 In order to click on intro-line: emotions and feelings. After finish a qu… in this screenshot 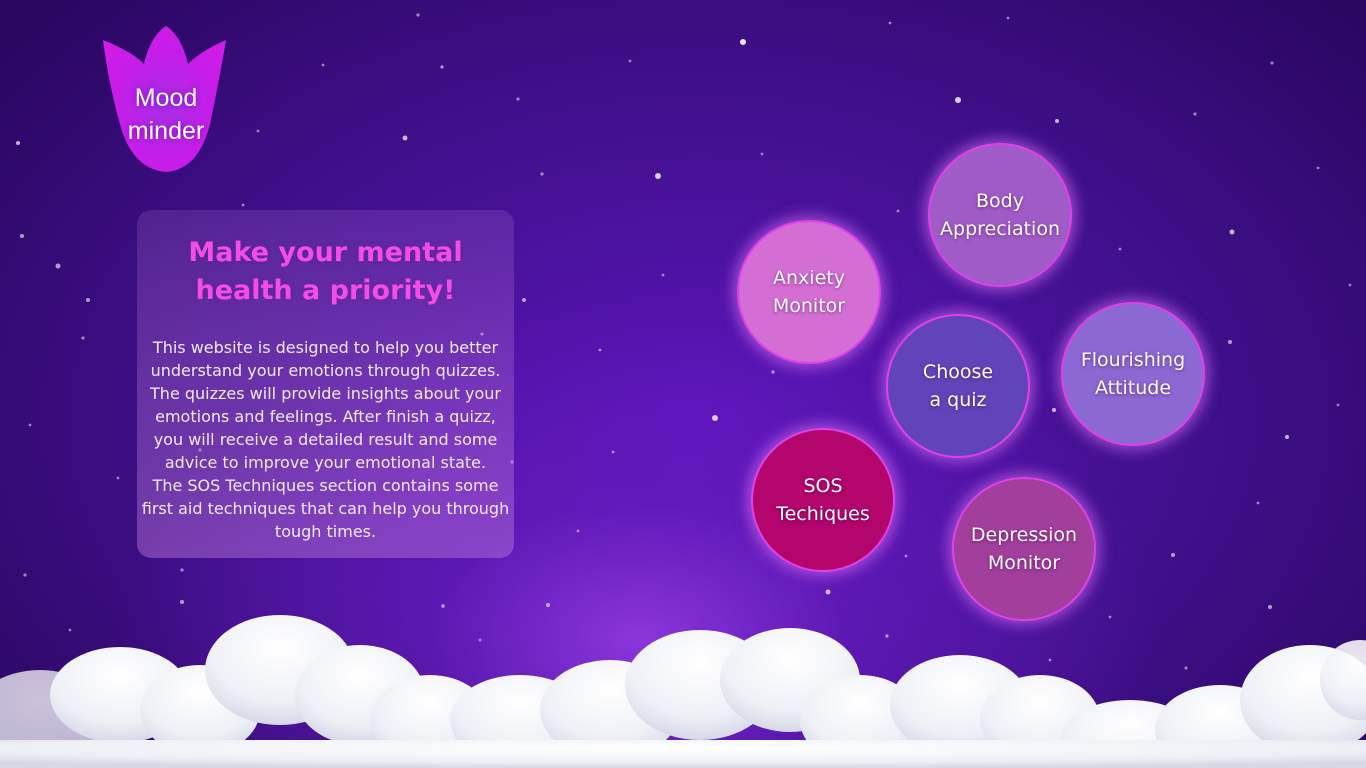, I will do `click(325, 416)`.